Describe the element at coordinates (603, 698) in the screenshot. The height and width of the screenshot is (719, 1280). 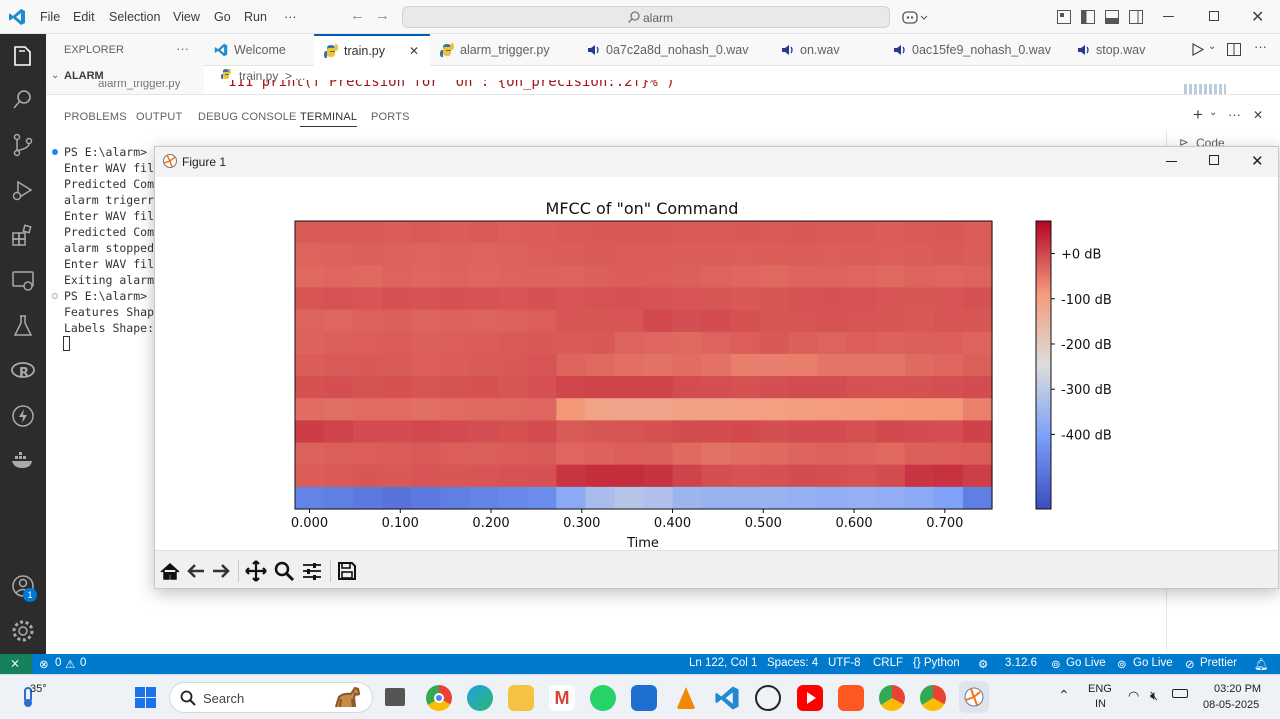
I see `whatsapp-icon` at that location.